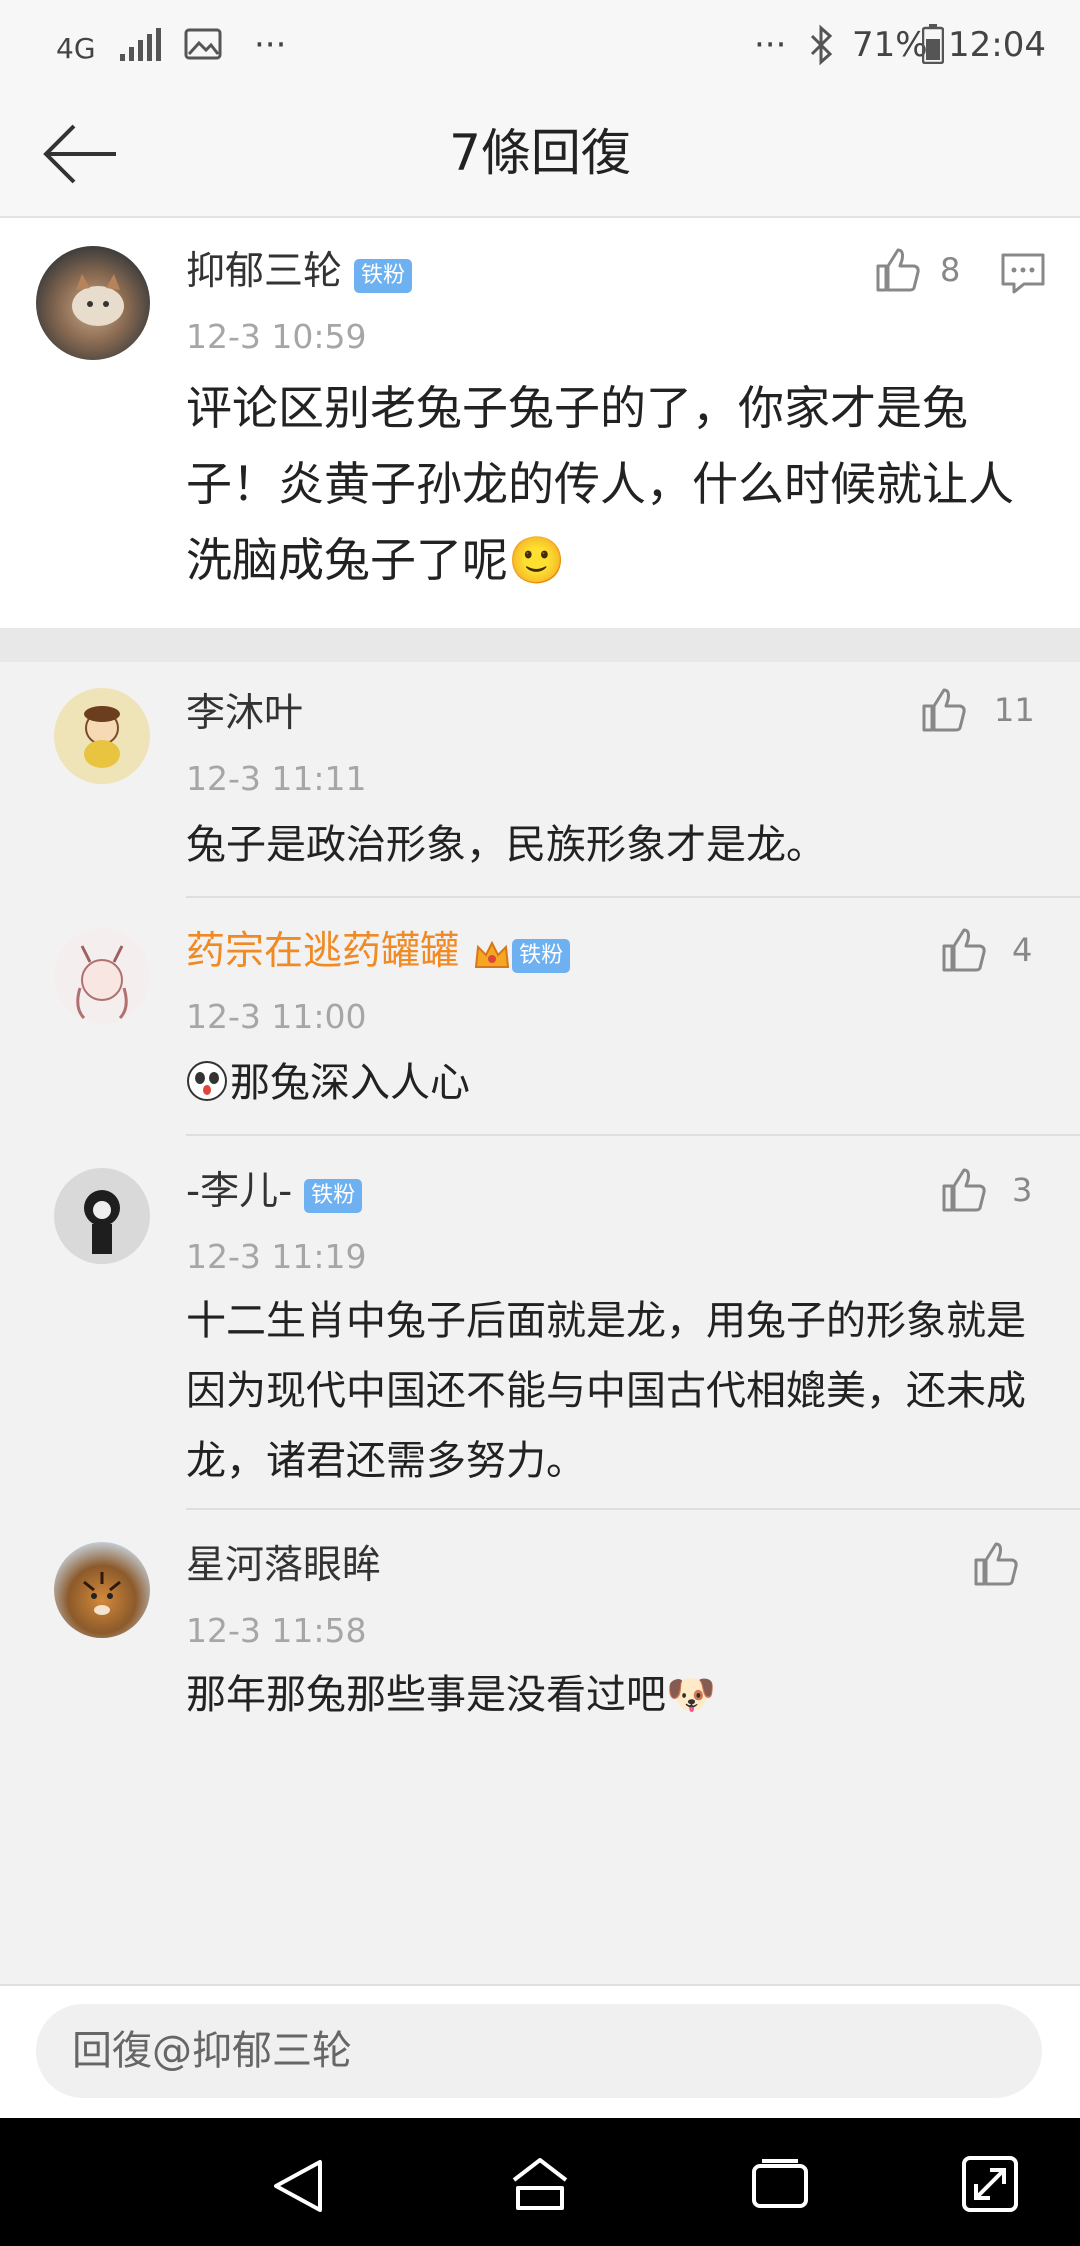 This screenshot has height=2246, width=1080. Describe the element at coordinates (276, 1630) in the screenshot. I see `reply-time: 12-3 11:58` at that location.